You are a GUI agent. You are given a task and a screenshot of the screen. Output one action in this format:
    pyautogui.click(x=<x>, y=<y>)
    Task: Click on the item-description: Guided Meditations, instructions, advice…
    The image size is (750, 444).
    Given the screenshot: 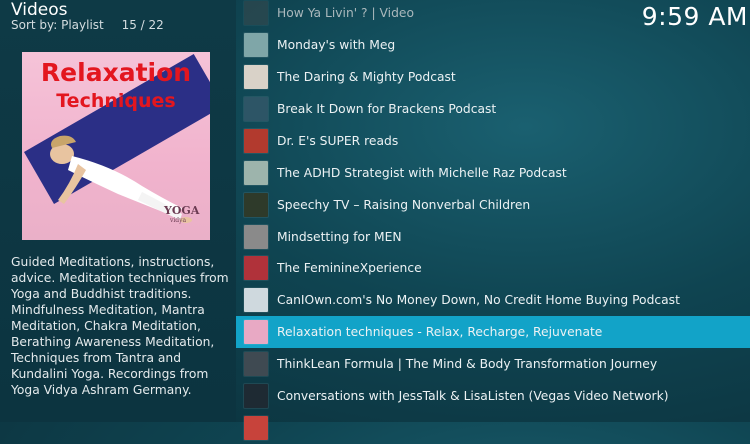 What is the action you would take?
    pyautogui.click(x=120, y=326)
    